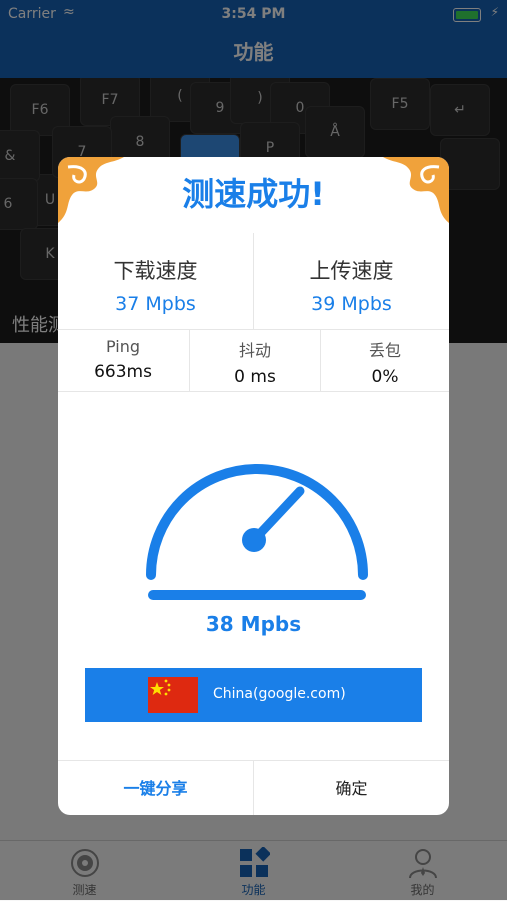 The image size is (507, 901). What do you see at coordinates (253, 194) in the screenshot?
I see `dialog-title: 测速成功!` at bounding box center [253, 194].